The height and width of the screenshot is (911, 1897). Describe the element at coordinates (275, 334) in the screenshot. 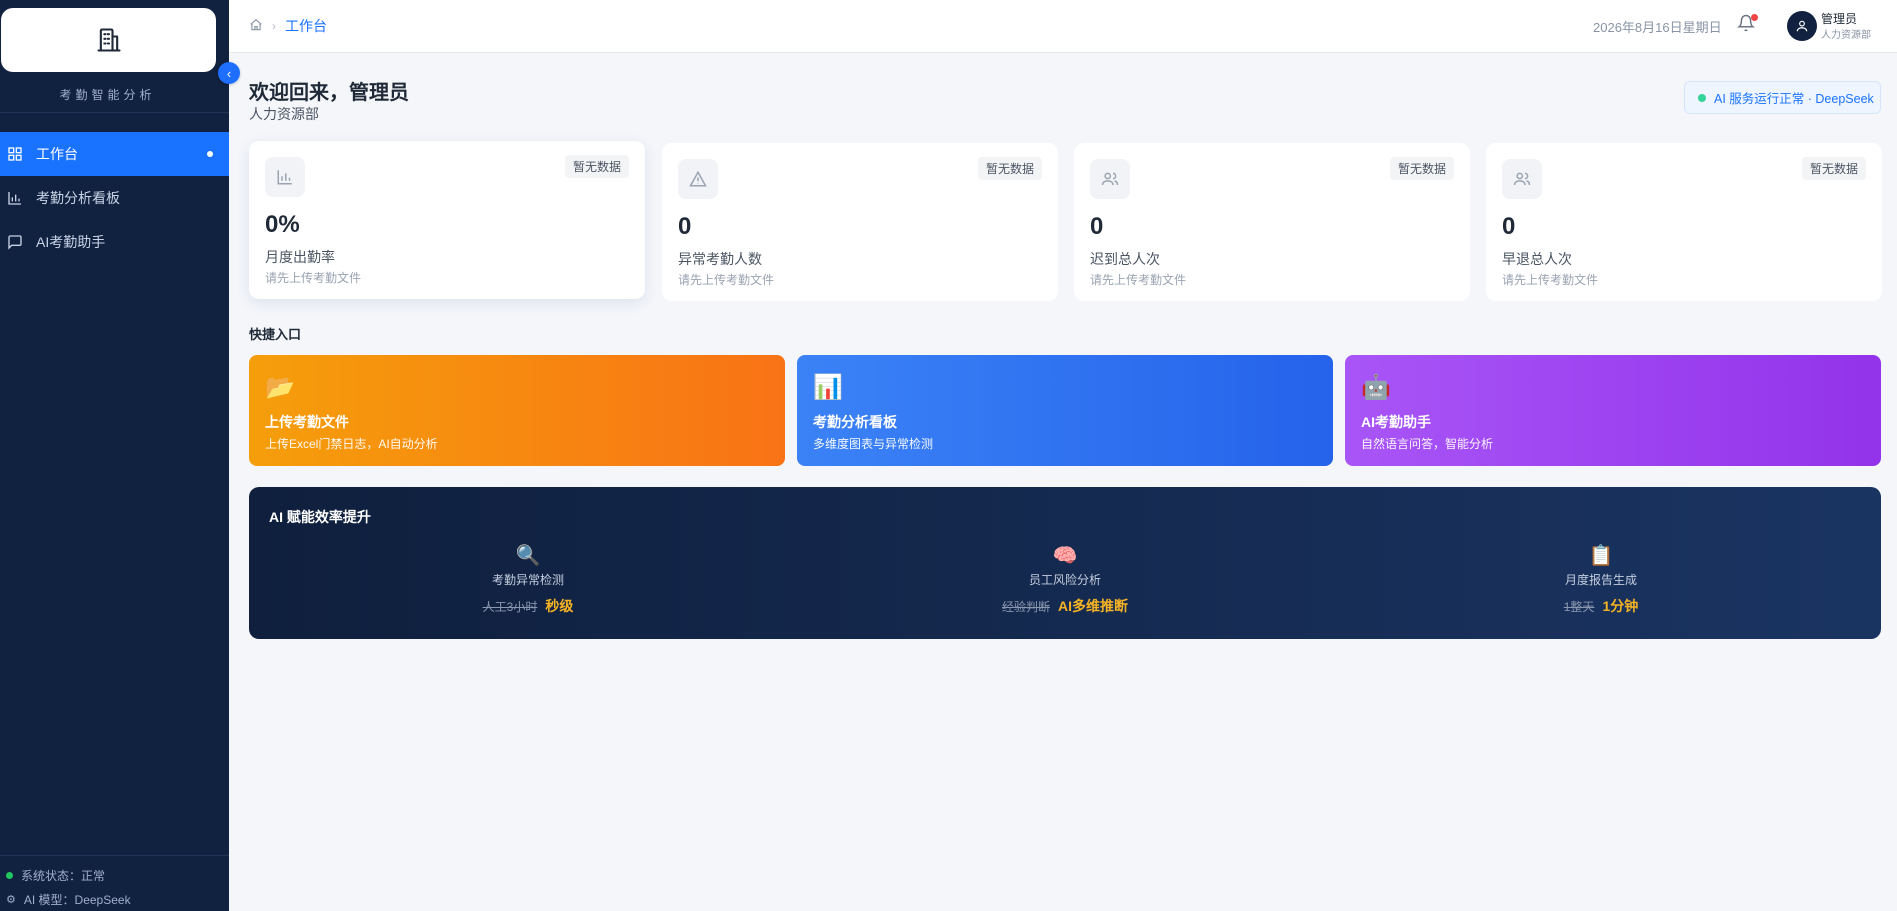

I see `section-title-quick: 快捷入口` at that location.